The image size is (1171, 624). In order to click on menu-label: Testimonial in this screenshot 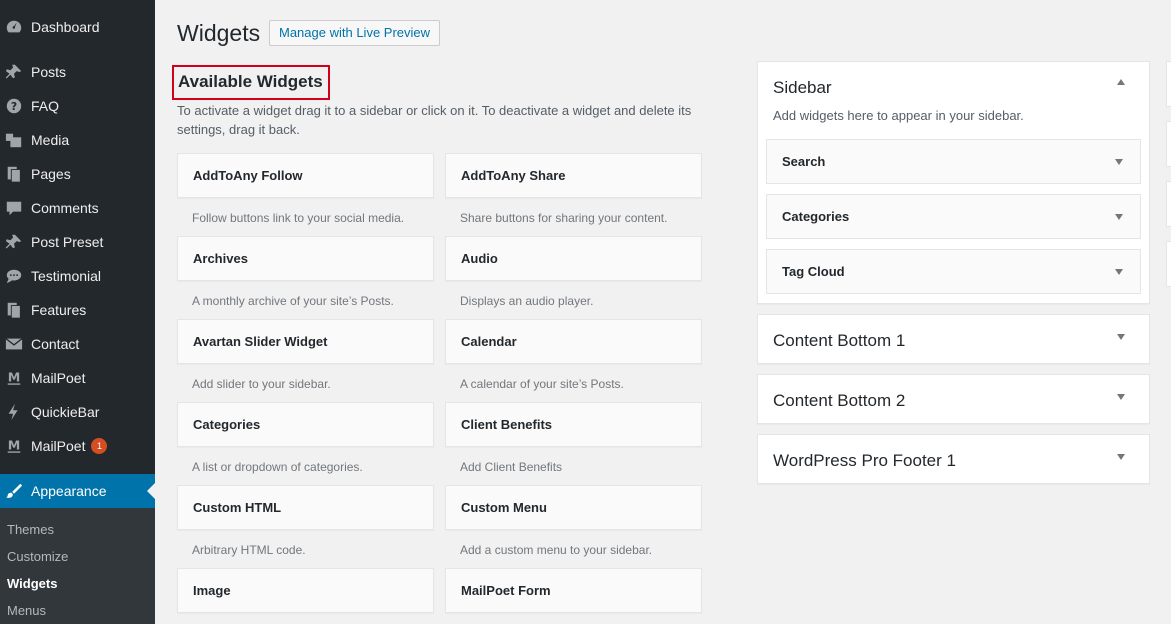, I will do `click(66, 276)`.